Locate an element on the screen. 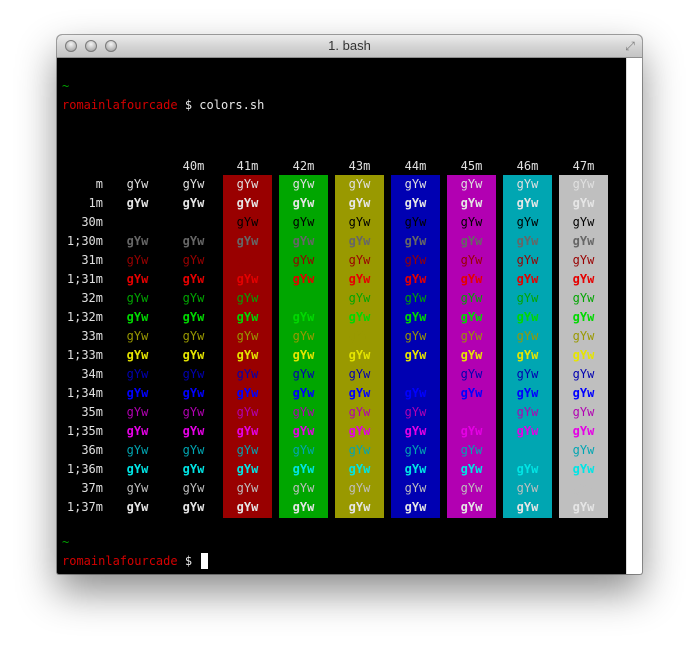 The width and height of the screenshot is (699, 653). bg-header: 47m is located at coordinates (583, 166).